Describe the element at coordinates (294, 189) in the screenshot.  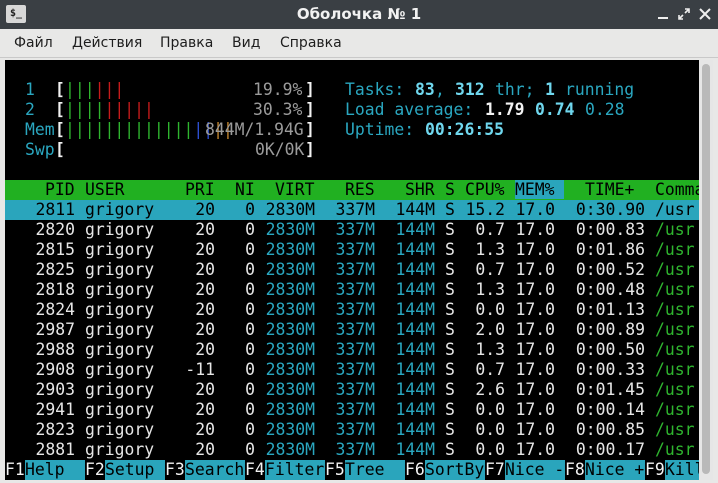
I see `col-virt: VIRT` at that location.